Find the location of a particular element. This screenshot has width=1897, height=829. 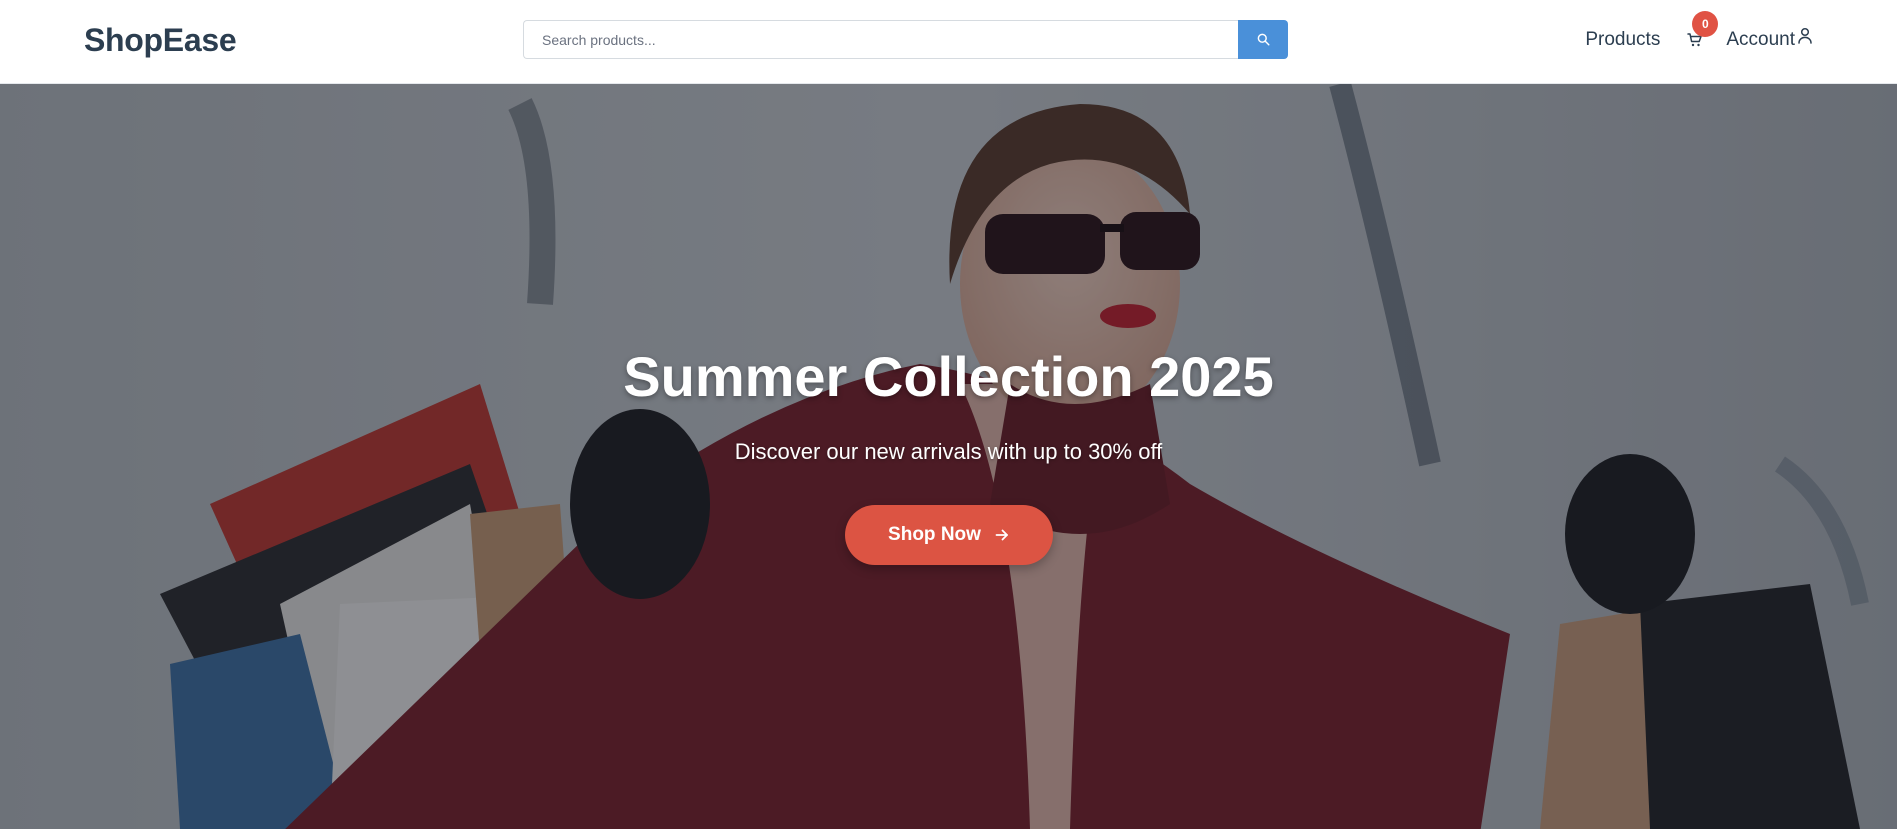

hero-title: Summer Collection 2025 is located at coordinates (948, 376).